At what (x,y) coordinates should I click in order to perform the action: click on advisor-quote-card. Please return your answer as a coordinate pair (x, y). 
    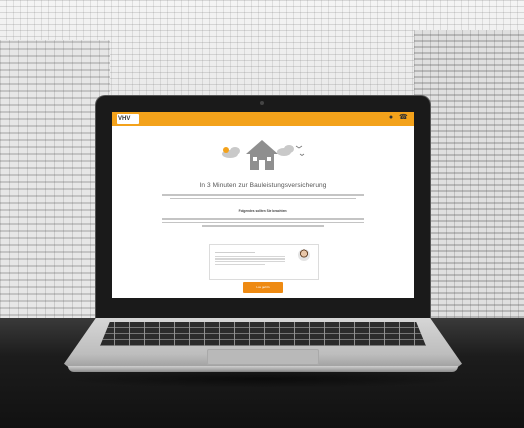
    Looking at the image, I should click on (264, 262).